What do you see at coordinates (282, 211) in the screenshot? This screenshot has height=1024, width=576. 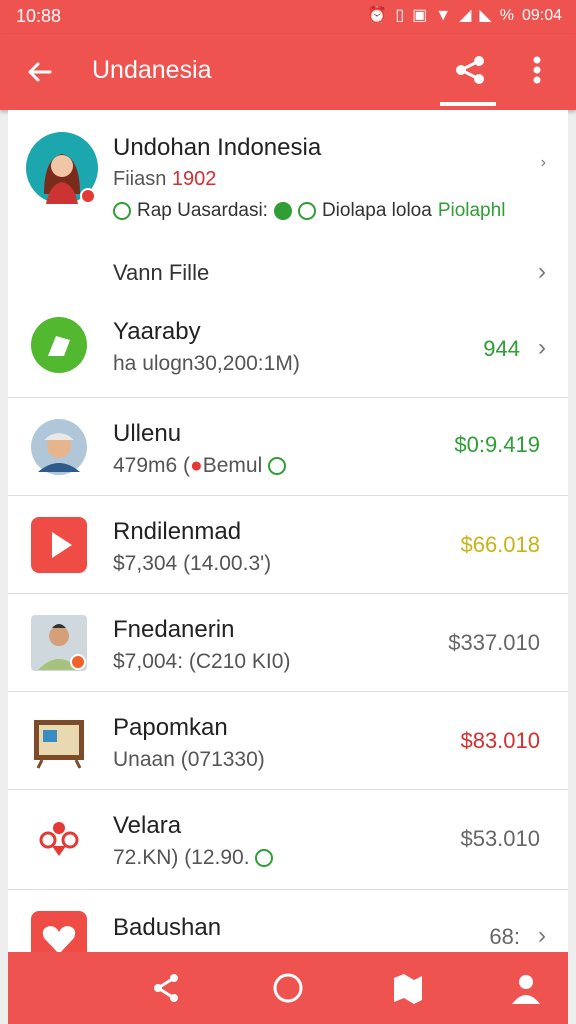 I see `check-filled-icon` at bounding box center [282, 211].